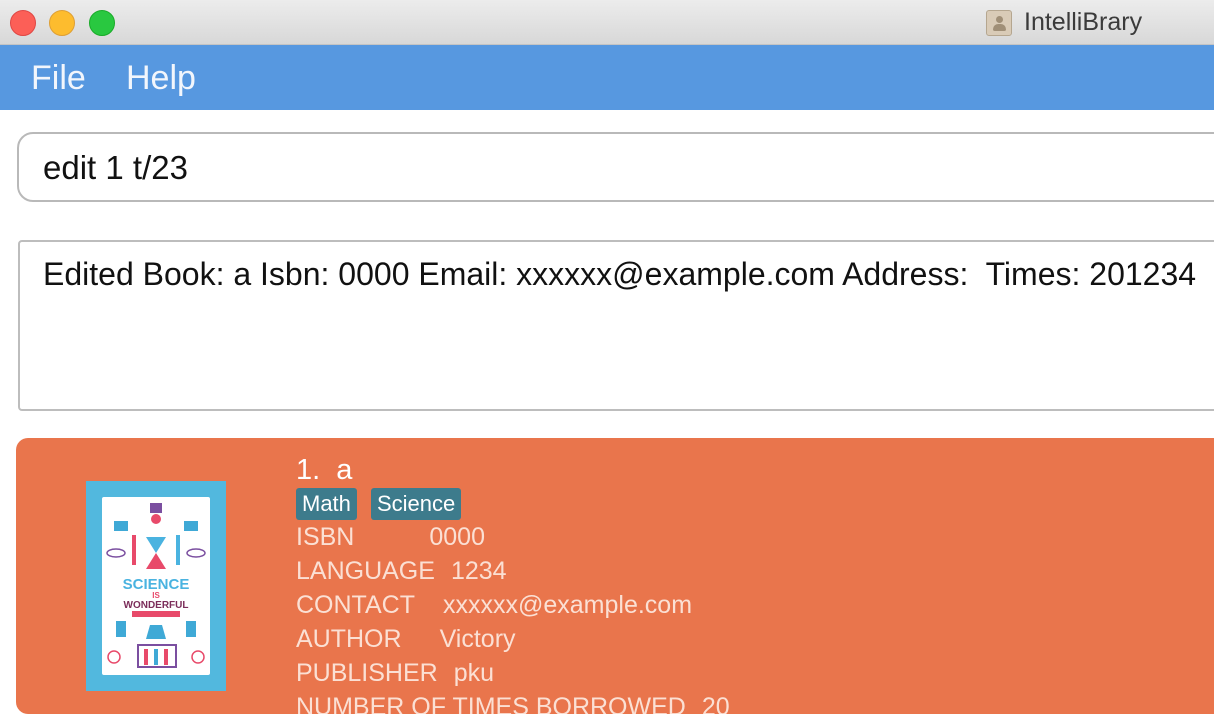 Image resolution: width=1214 pixels, height=722 pixels. Describe the element at coordinates (607, 22) in the screenshot. I see `window-titlebar: IntelliBrary` at that location.